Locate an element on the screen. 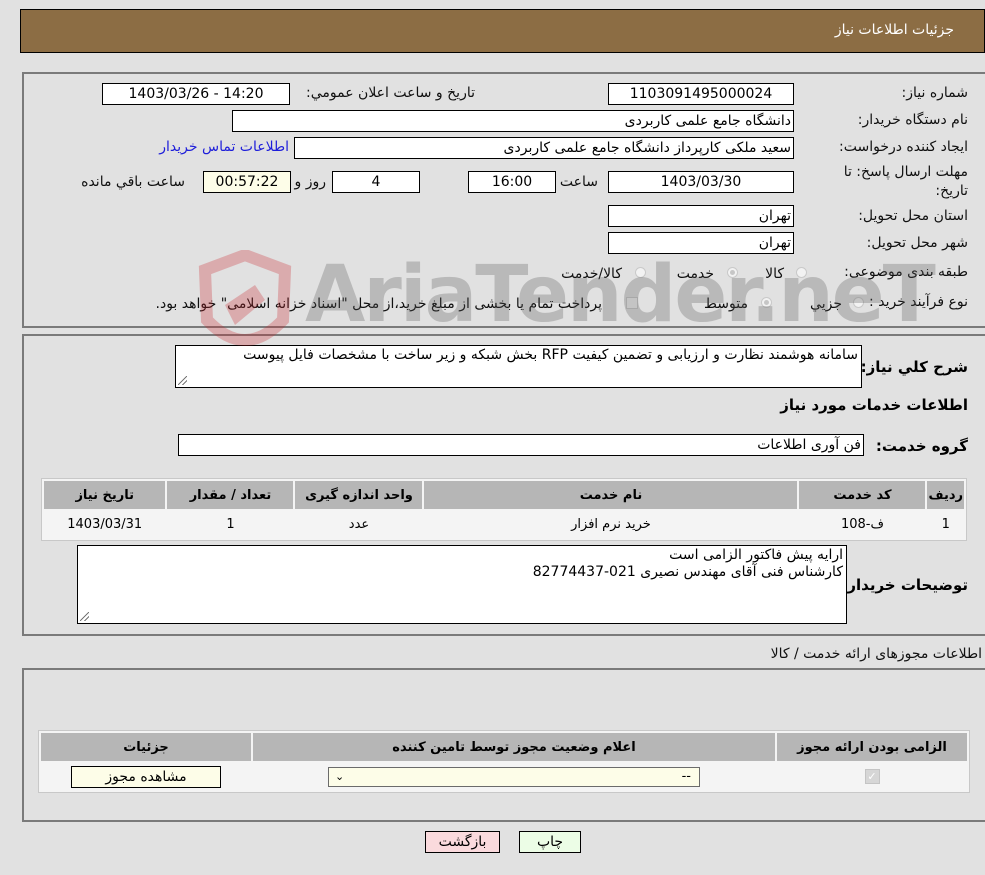 This screenshot has height=875, width=985. view-permit-button: مشاهده مجوز is located at coordinates (146, 776).